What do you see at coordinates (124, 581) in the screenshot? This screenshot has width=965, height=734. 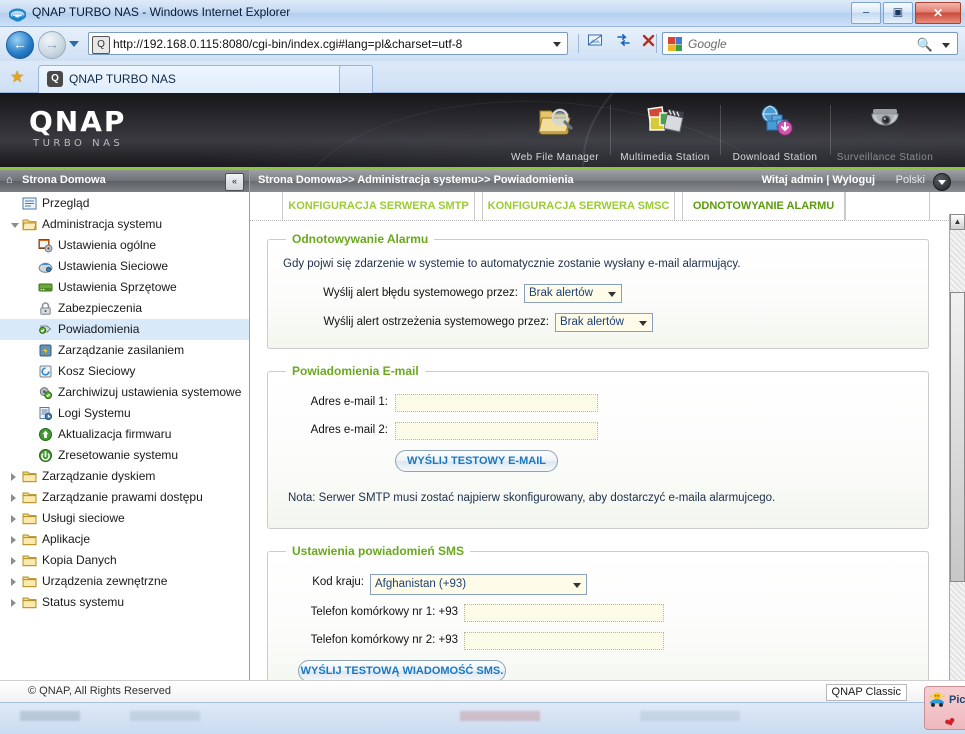 I see `sidebar-item-18: Urządzenia zewnętrzne` at bounding box center [124, 581].